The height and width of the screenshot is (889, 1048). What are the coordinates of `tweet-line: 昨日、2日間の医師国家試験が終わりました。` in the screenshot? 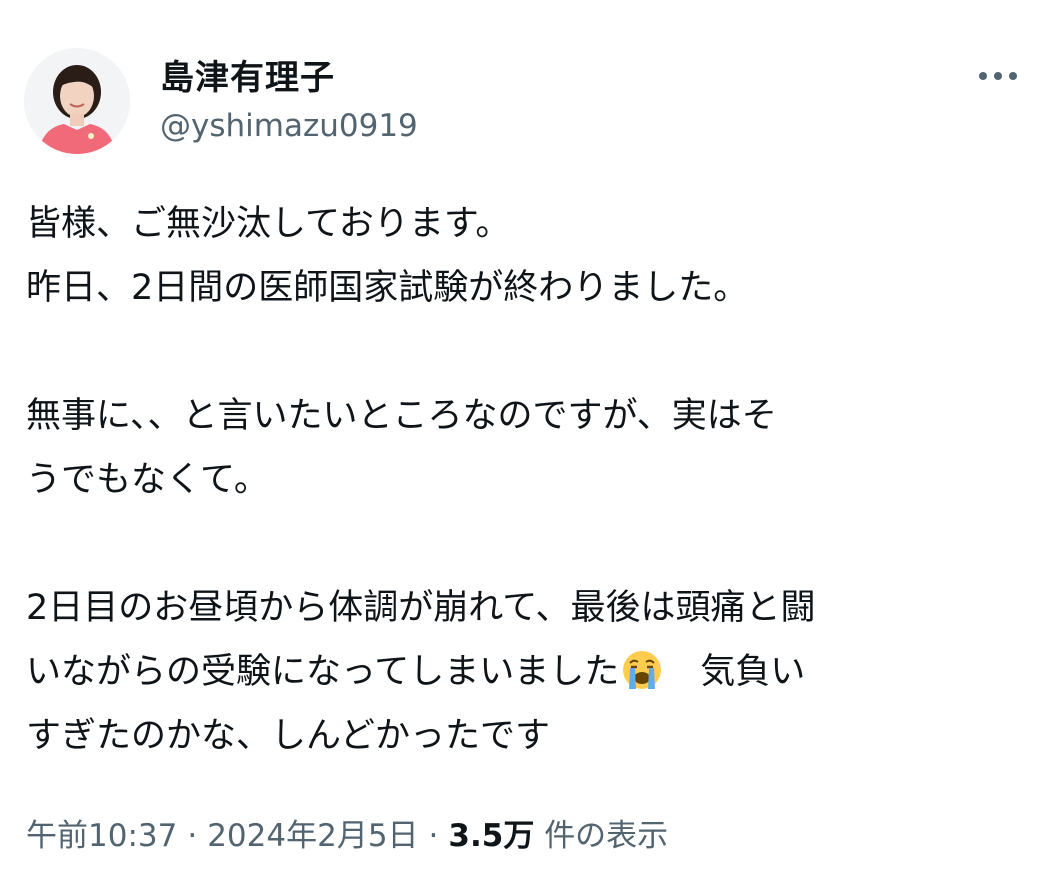 It's located at (387, 288).